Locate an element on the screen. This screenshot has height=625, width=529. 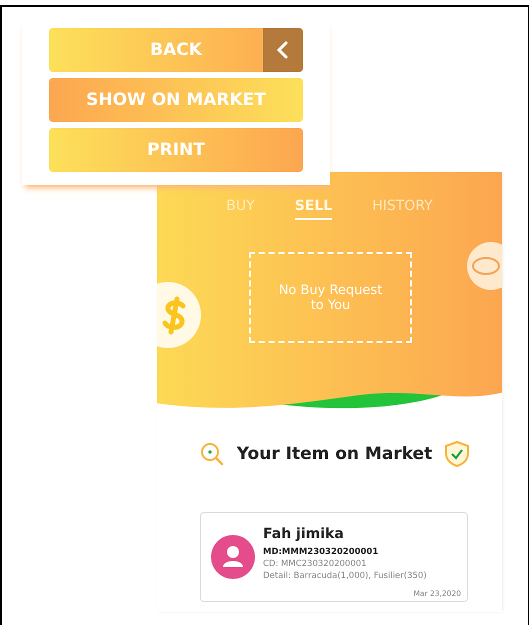
shield-check-icon is located at coordinates (457, 454).